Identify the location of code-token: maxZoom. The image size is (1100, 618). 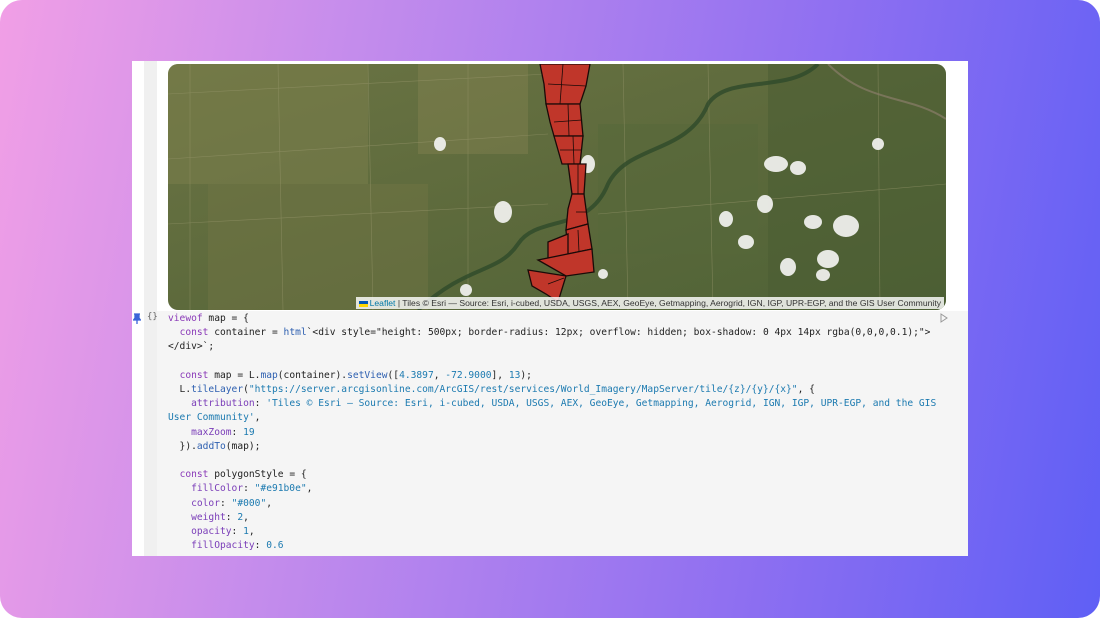
(211, 432).